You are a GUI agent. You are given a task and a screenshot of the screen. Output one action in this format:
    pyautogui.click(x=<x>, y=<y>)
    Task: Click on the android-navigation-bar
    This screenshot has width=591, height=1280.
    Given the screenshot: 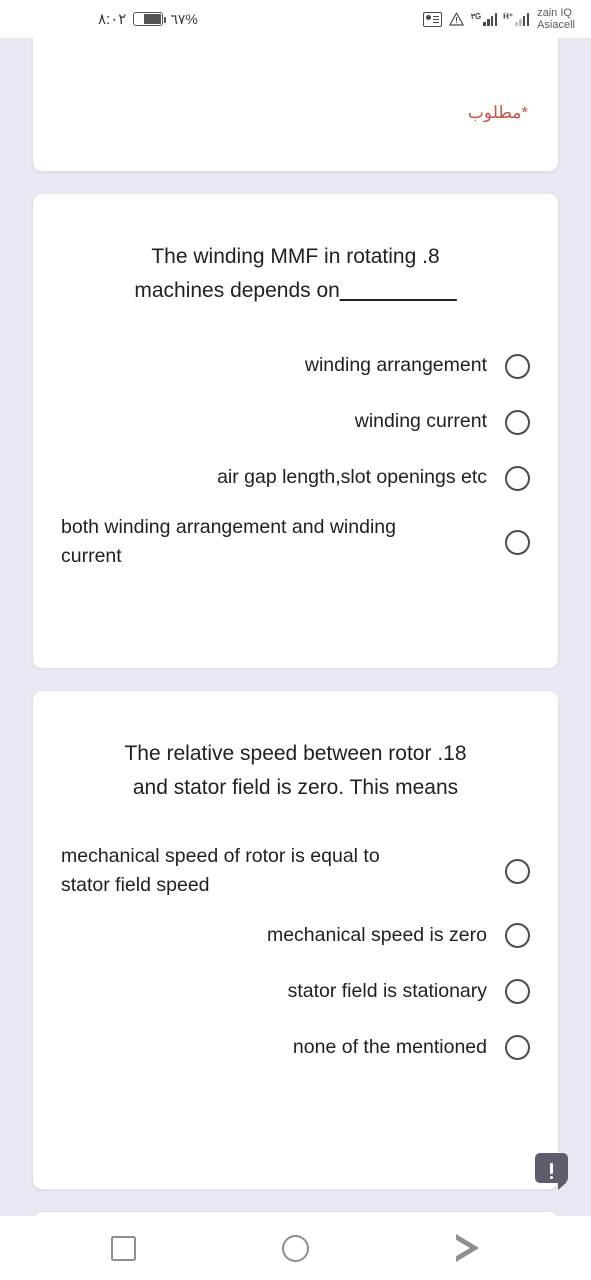 What is the action you would take?
    pyautogui.click(x=295, y=1248)
    